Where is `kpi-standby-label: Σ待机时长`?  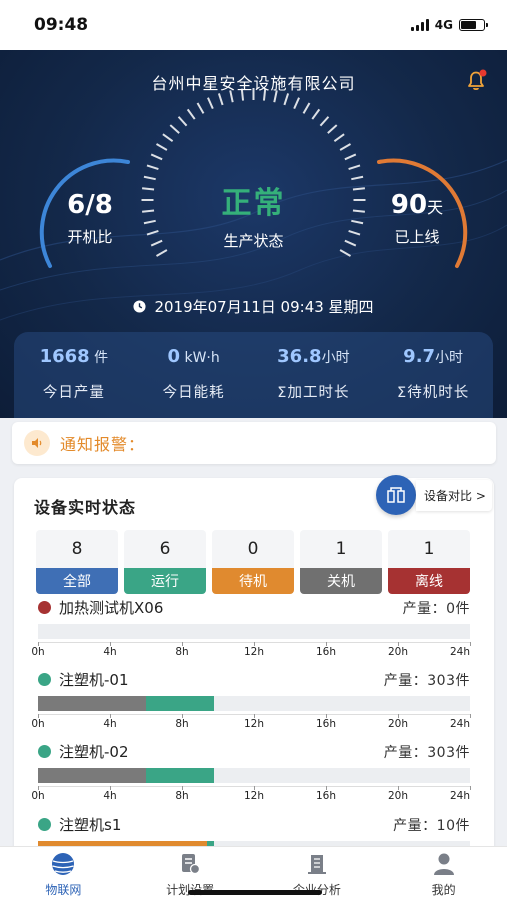 kpi-standby-label: Σ待机时长 is located at coordinates (433, 393).